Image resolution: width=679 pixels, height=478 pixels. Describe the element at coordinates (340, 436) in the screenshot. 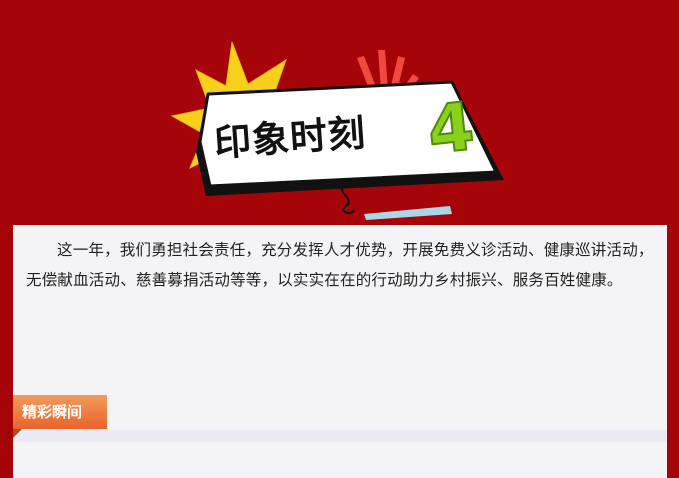

I see `section-divider` at that location.